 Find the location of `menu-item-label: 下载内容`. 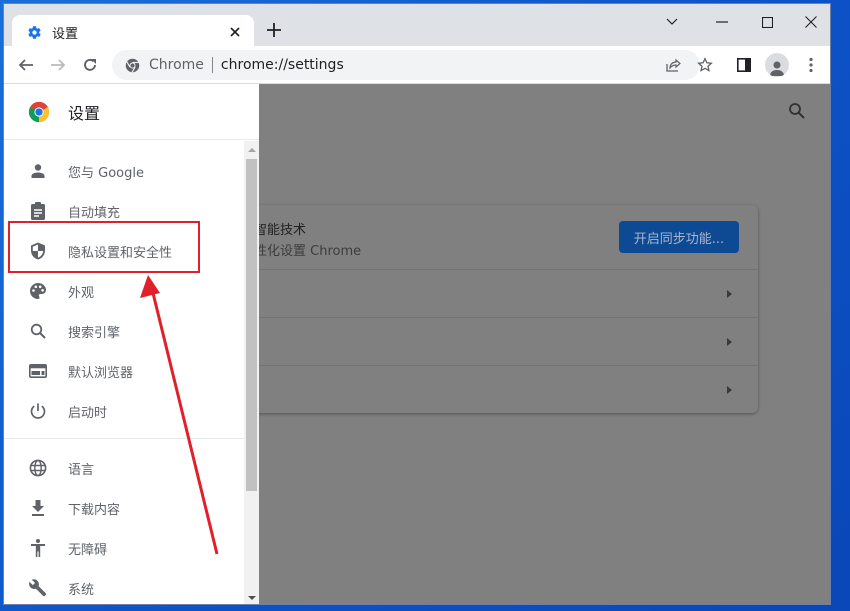

menu-item-label: 下载内容 is located at coordinates (94, 510).